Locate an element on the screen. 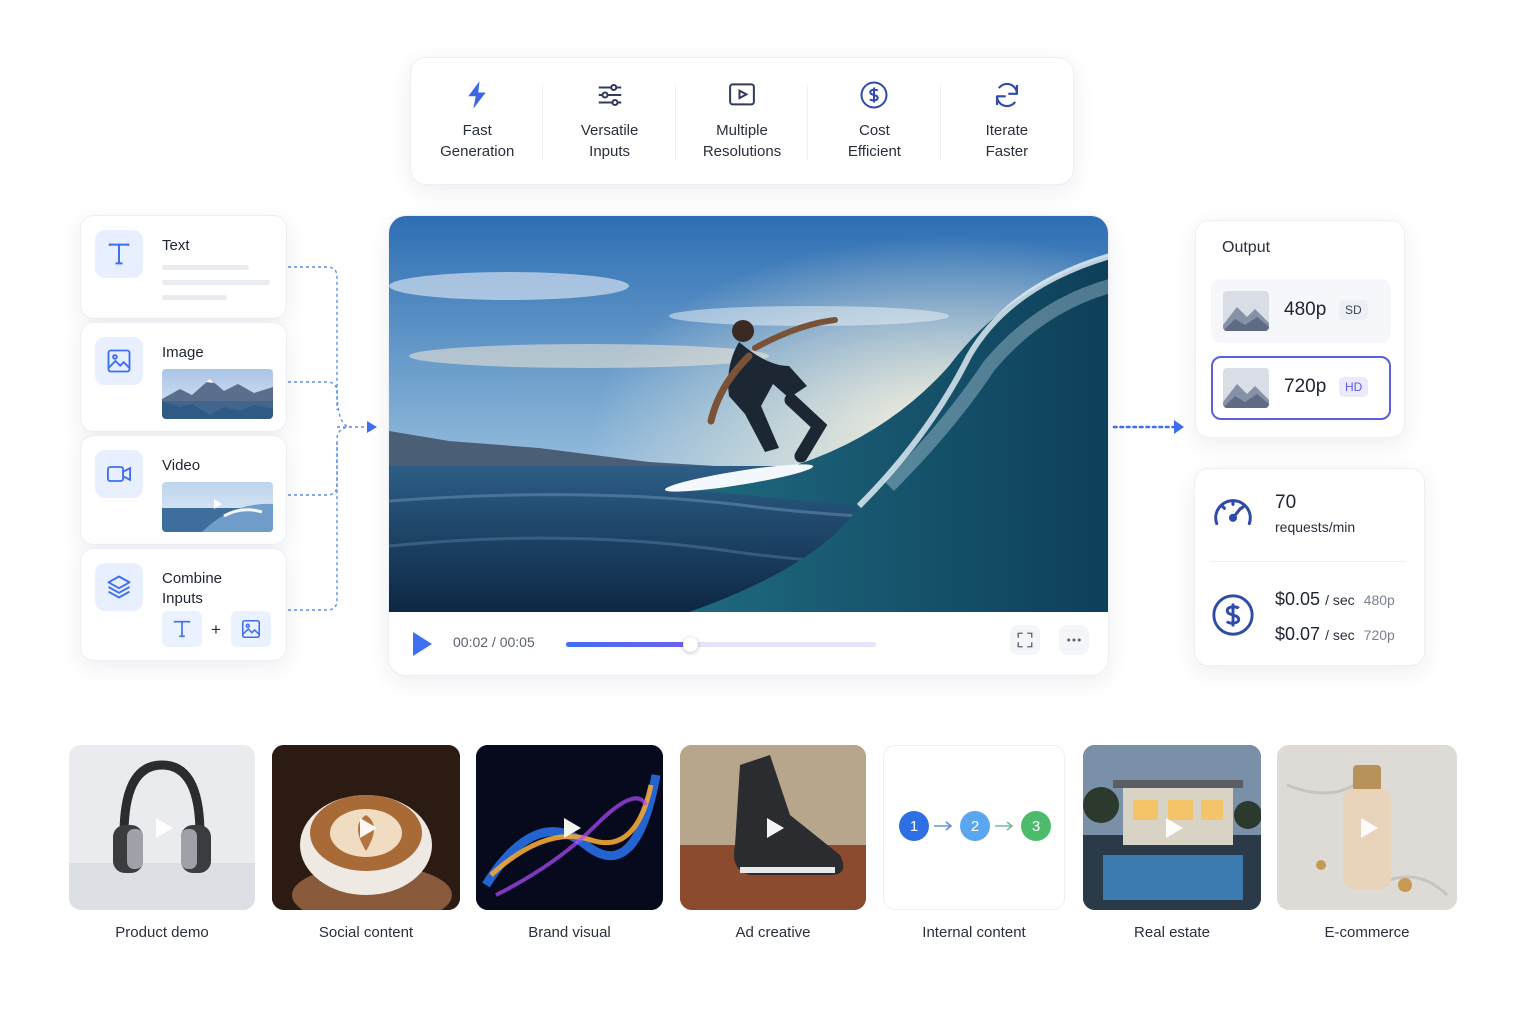  video-camera-icon is located at coordinates (119, 474).